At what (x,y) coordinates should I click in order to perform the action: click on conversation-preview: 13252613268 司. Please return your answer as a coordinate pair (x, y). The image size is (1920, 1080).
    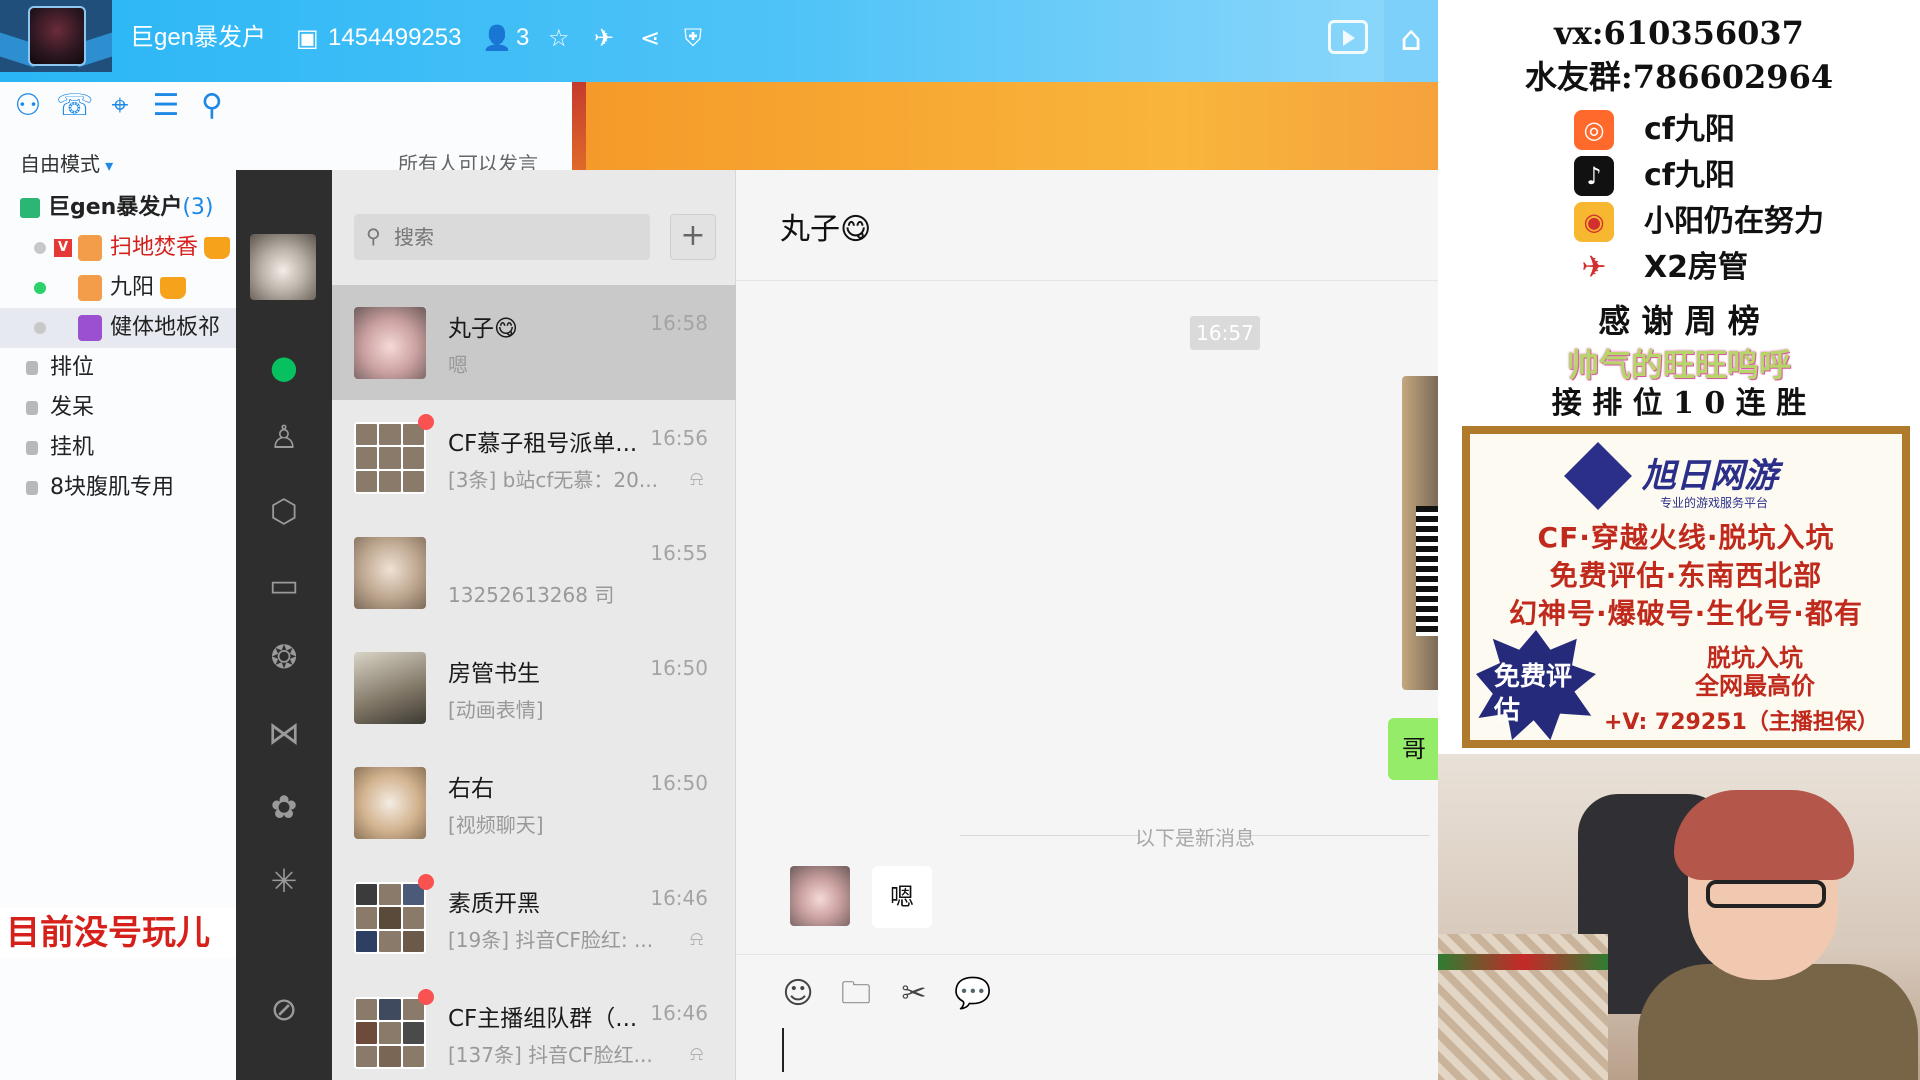
    Looking at the image, I should click on (531, 595).